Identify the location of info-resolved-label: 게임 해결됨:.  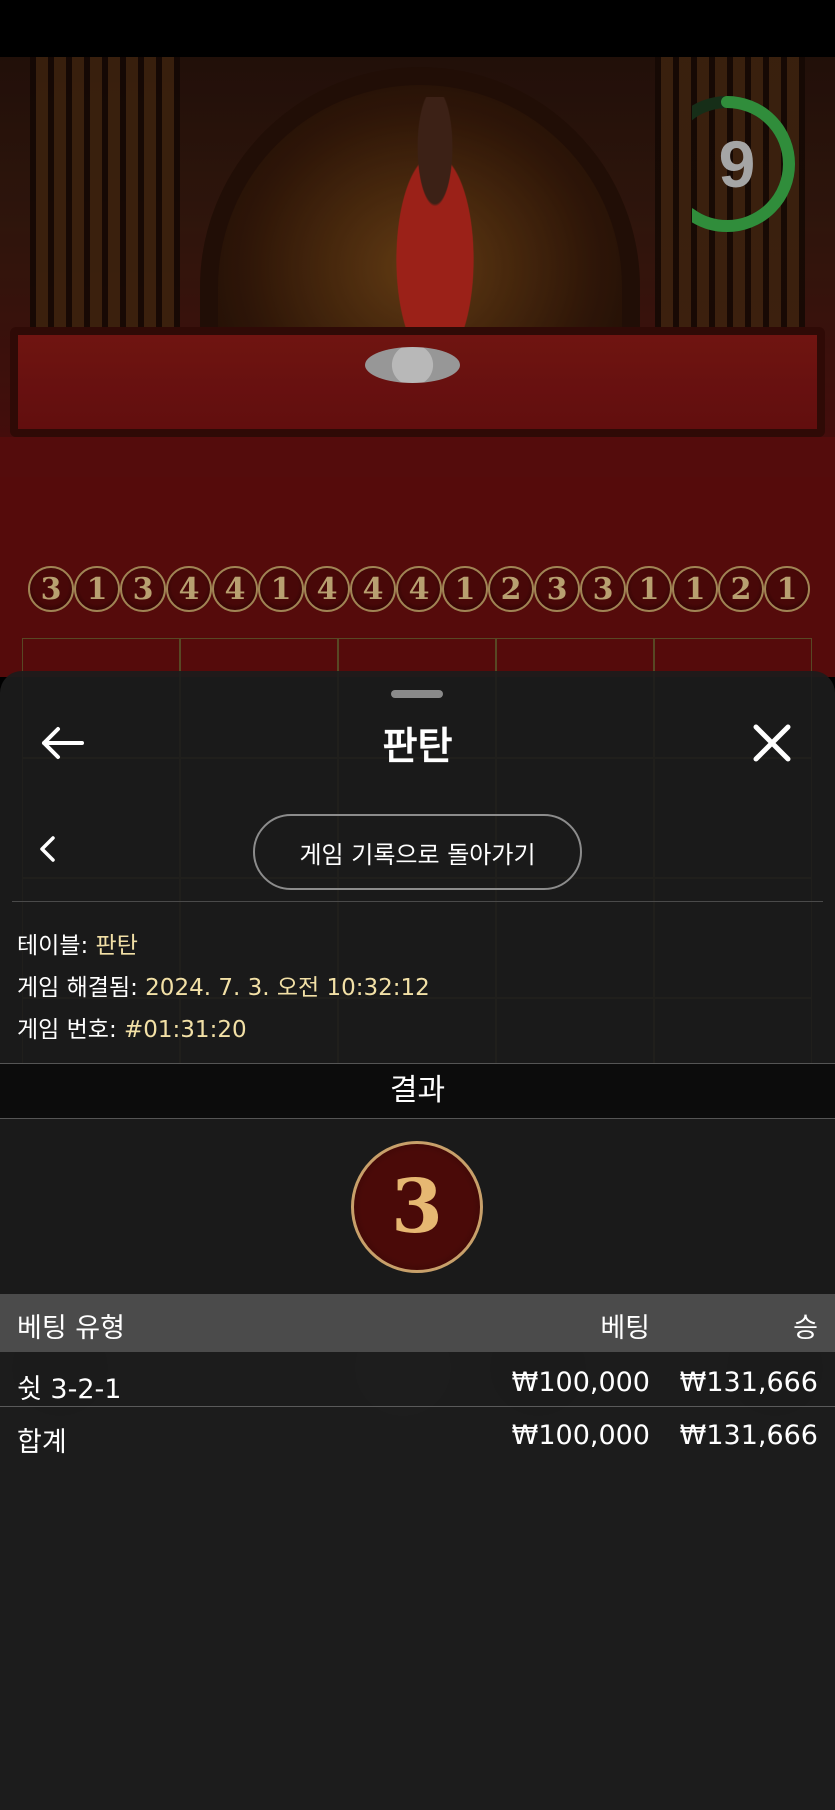
(81, 988).